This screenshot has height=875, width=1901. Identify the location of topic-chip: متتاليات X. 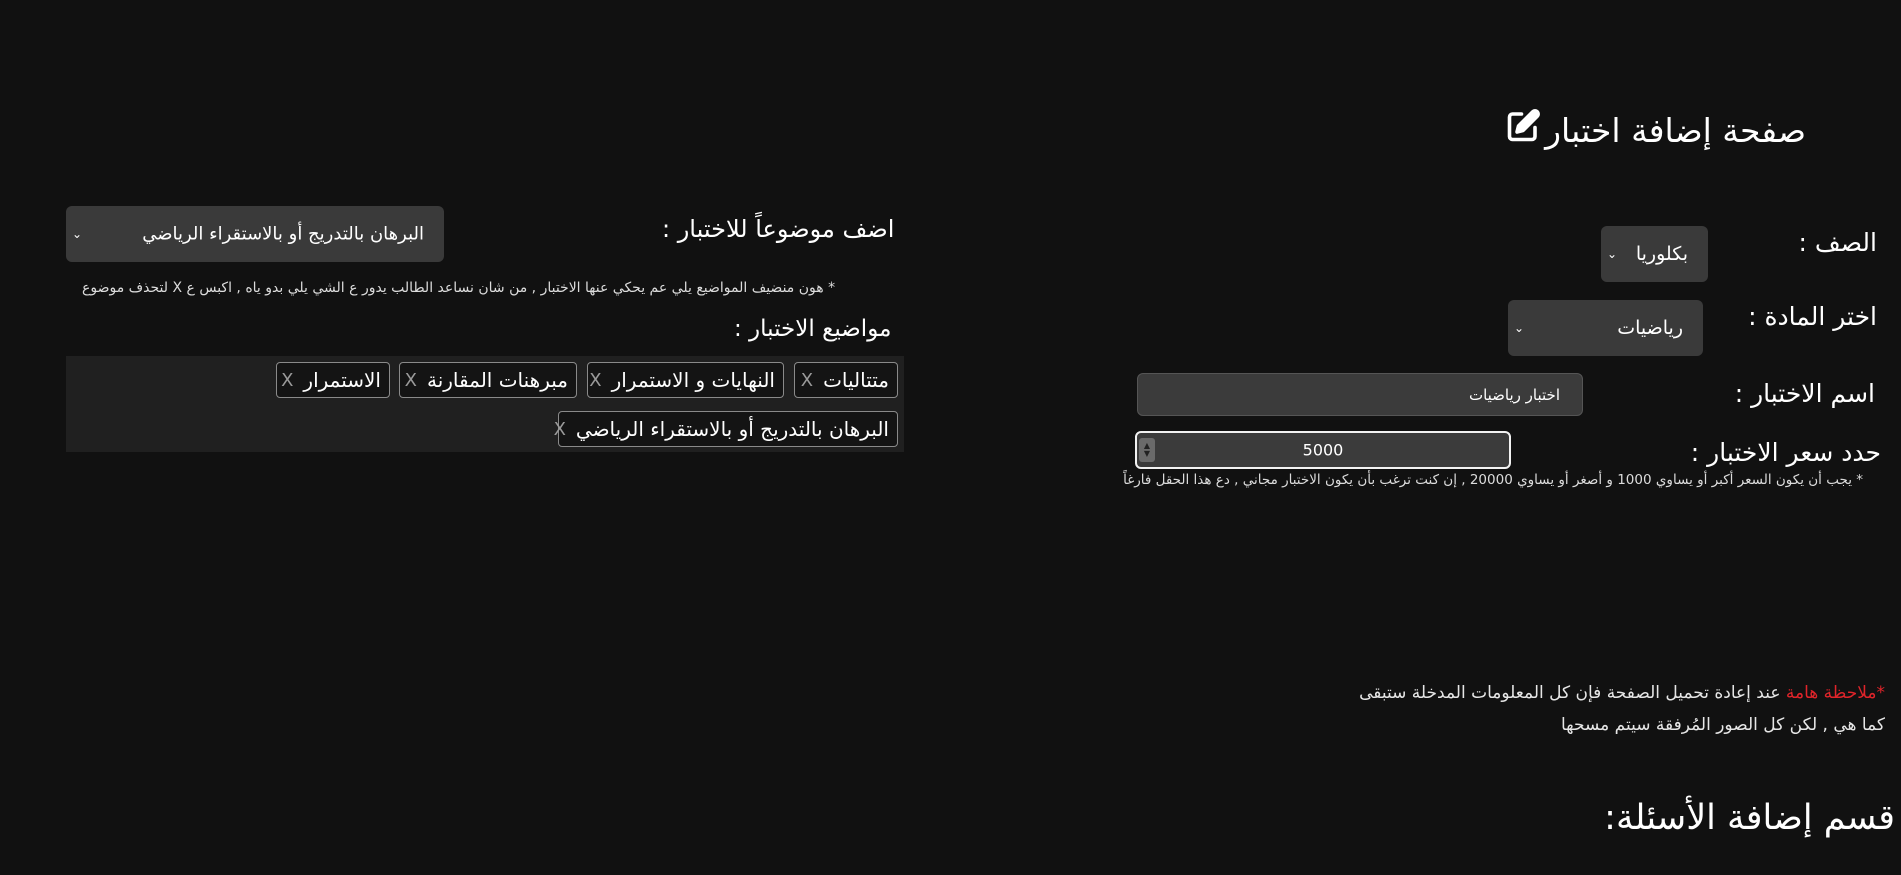
(846, 380).